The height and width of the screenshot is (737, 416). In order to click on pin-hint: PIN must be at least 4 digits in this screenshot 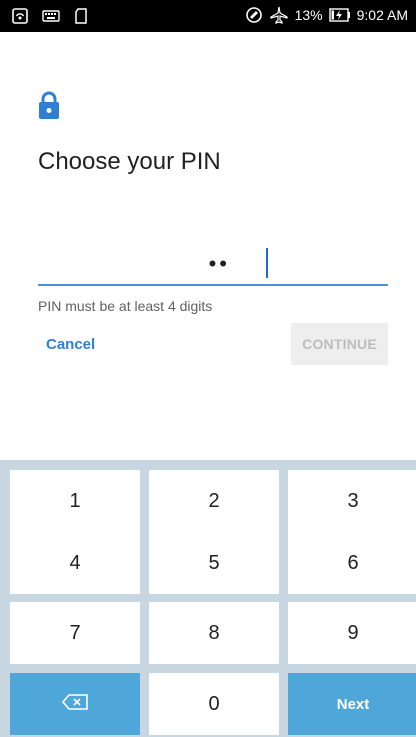, I will do `click(125, 306)`.